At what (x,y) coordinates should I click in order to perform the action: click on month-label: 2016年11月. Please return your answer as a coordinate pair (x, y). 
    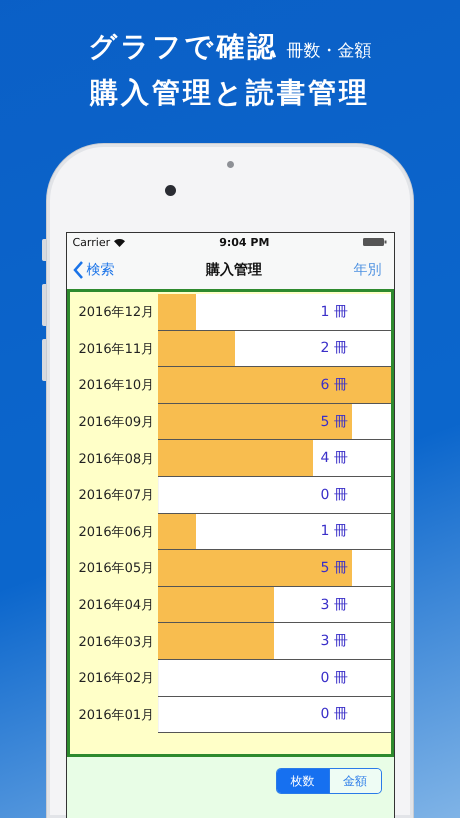
    Looking at the image, I should click on (117, 349).